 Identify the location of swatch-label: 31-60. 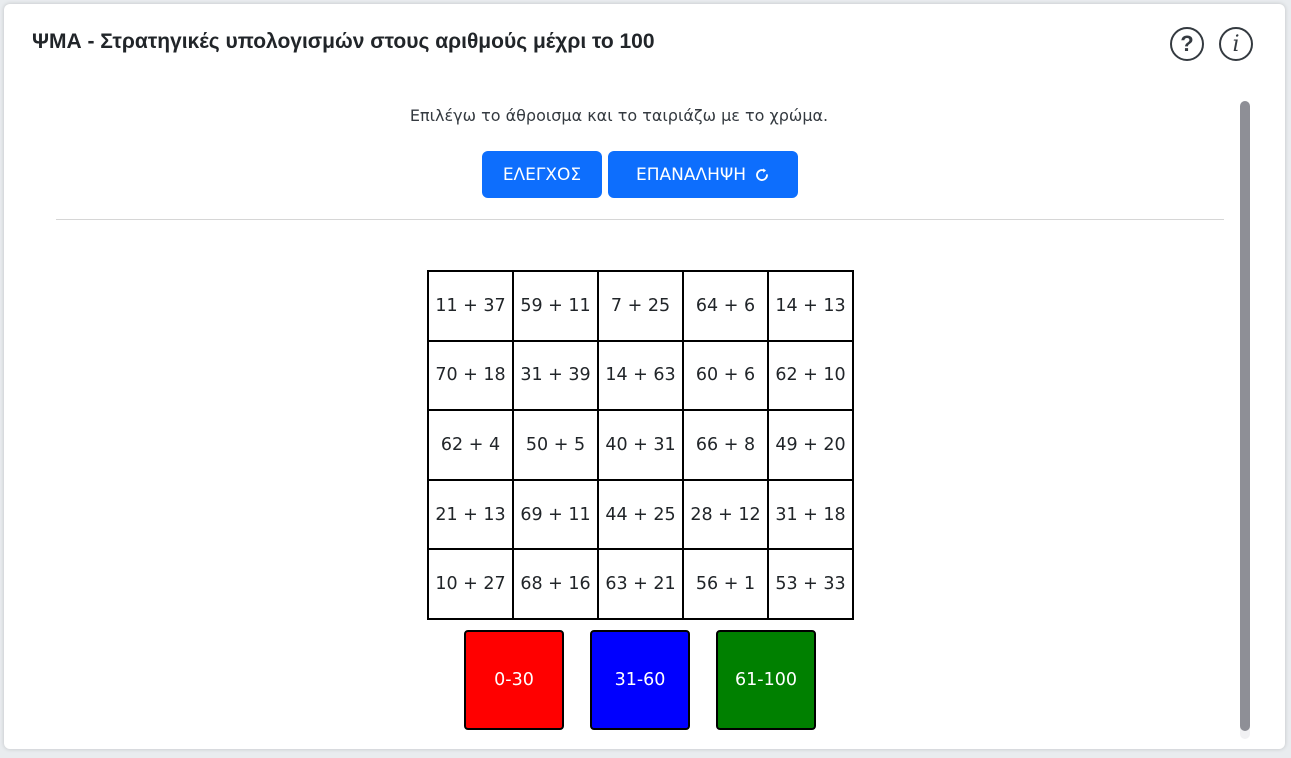
(640, 680).